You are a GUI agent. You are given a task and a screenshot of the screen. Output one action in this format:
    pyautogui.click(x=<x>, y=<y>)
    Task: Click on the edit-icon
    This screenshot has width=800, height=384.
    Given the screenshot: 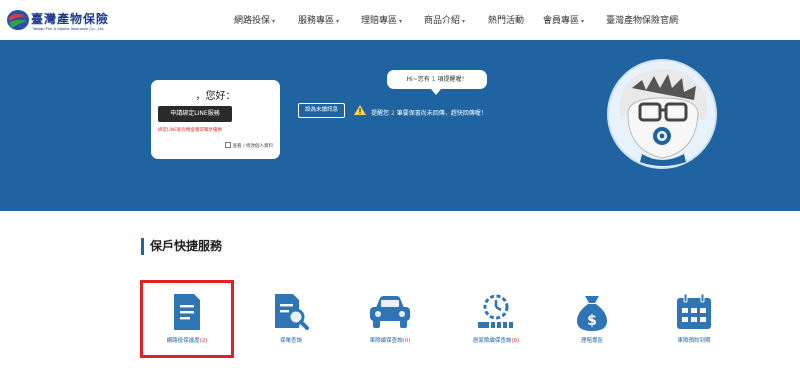 What is the action you would take?
    pyautogui.click(x=227, y=145)
    